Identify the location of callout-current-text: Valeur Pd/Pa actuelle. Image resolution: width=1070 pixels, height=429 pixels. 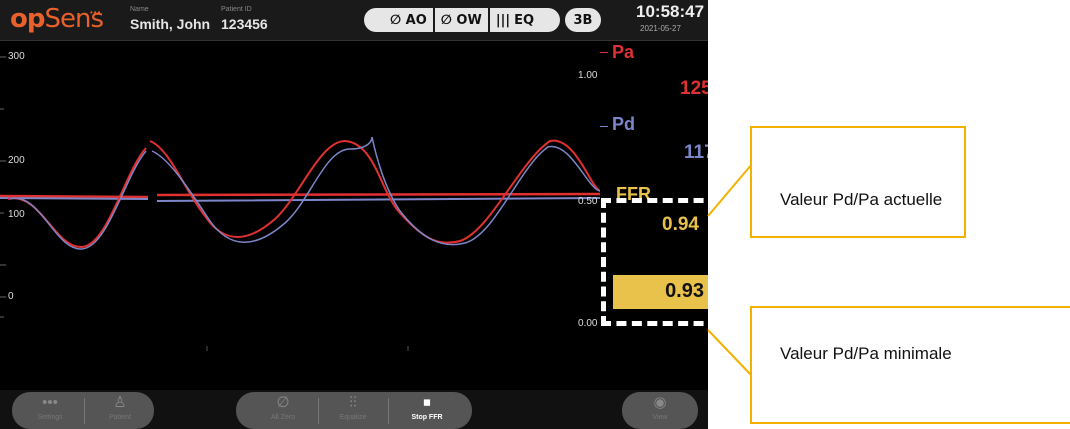
(861, 199).